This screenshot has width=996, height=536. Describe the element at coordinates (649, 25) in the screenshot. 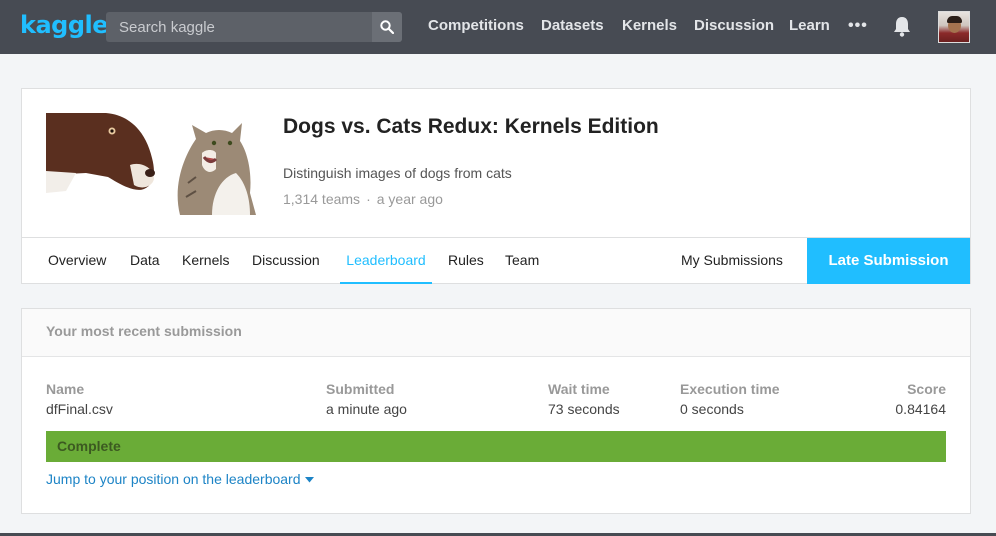

I see `nav-kernels: Kernels` at that location.